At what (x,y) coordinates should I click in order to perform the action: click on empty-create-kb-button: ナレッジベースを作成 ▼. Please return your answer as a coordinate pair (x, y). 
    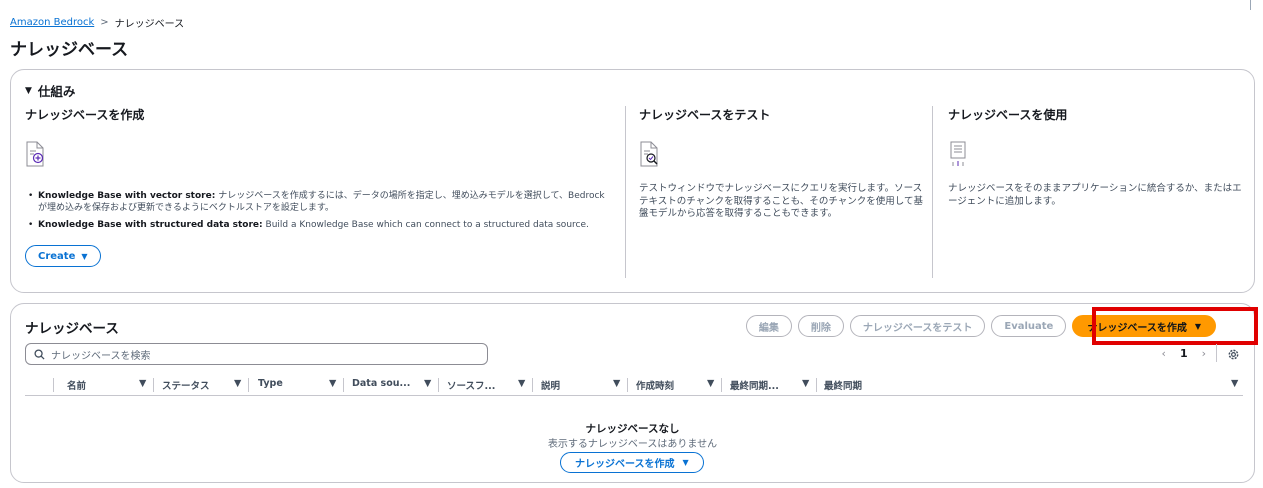
    Looking at the image, I should click on (632, 462).